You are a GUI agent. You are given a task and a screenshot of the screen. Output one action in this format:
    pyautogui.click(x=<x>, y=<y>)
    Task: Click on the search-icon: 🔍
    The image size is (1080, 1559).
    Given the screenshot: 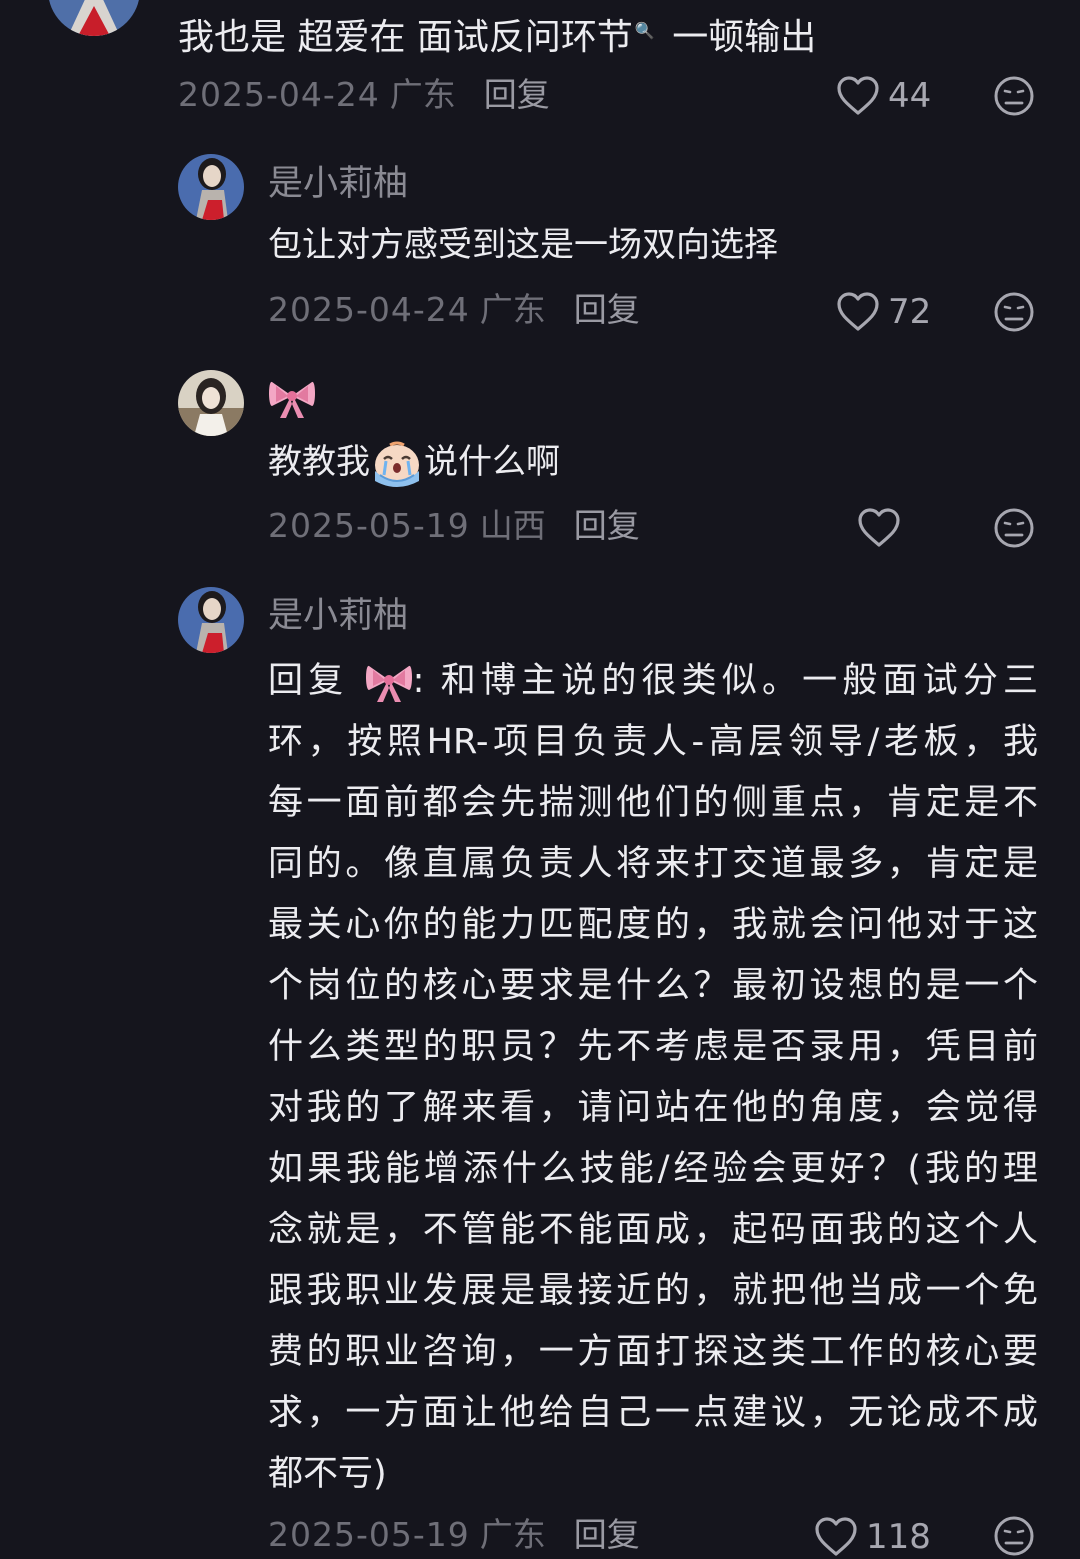 What is the action you would take?
    pyautogui.click(x=645, y=31)
    